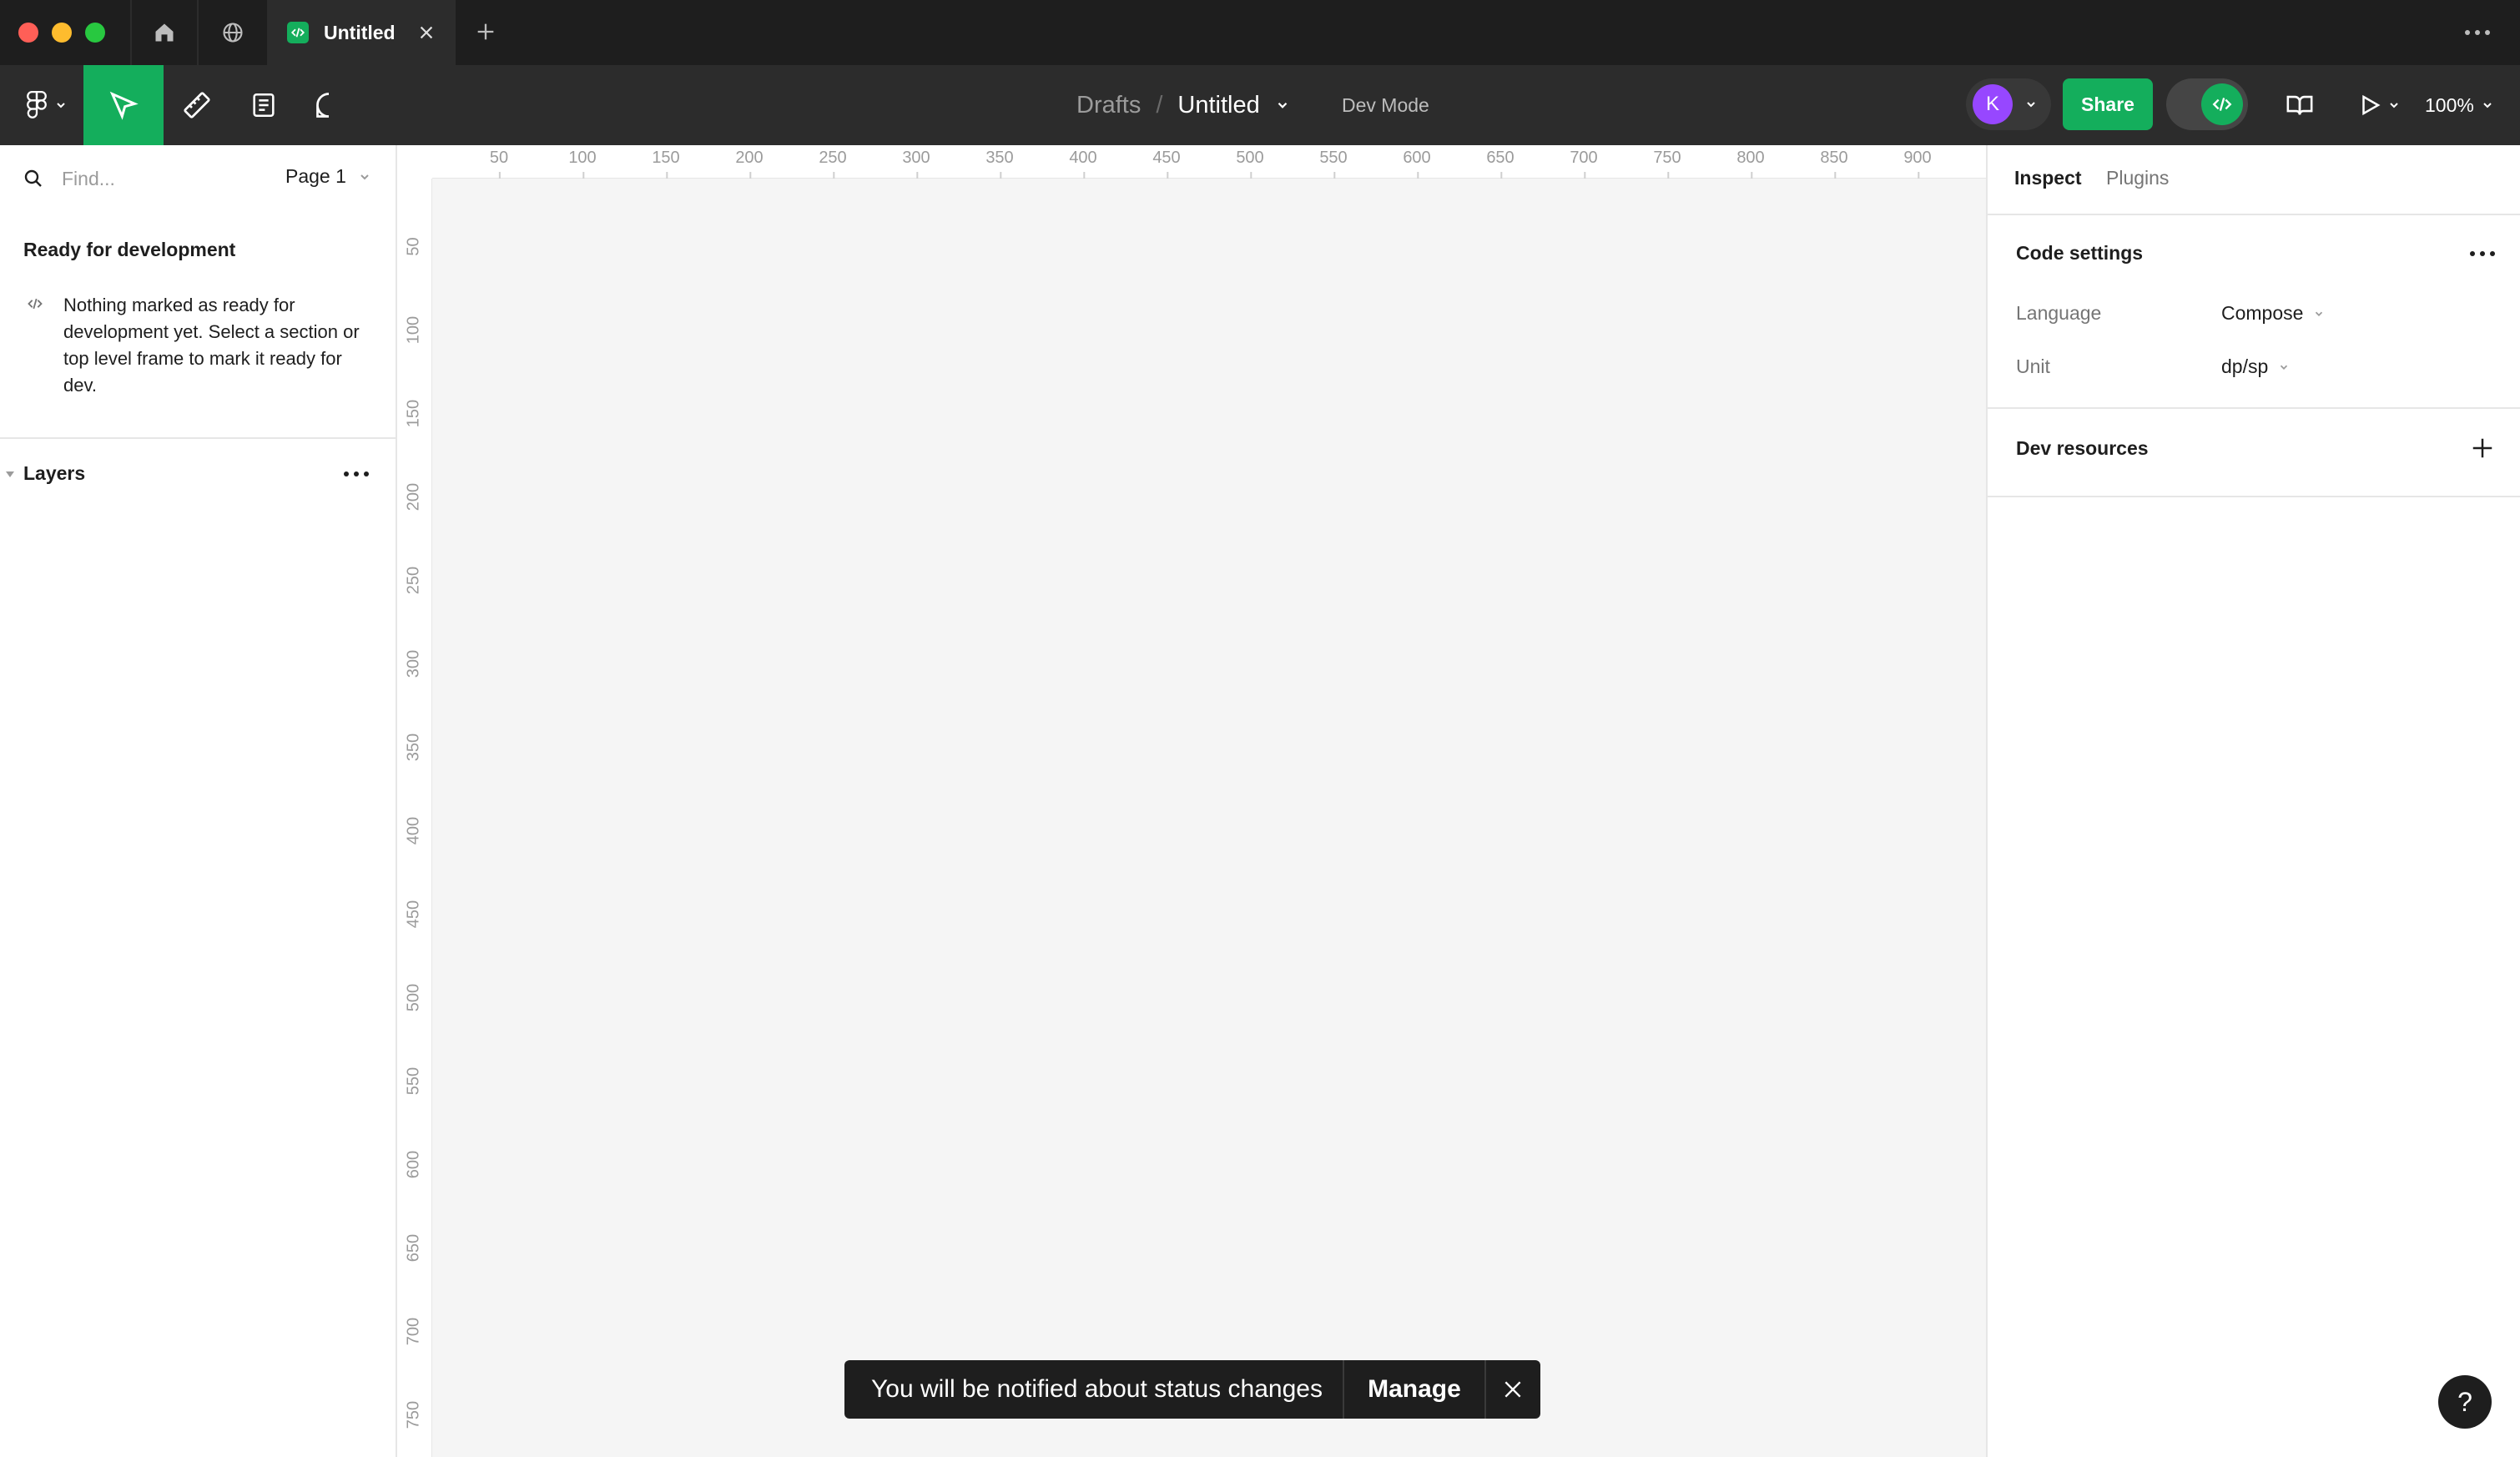 This screenshot has width=2520, height=1457. What do you see at coordinates (1108, 106) in the screenshot?
I see `breadcrumb-drafts-link: Drafts` at bounding box center [1108, 106].